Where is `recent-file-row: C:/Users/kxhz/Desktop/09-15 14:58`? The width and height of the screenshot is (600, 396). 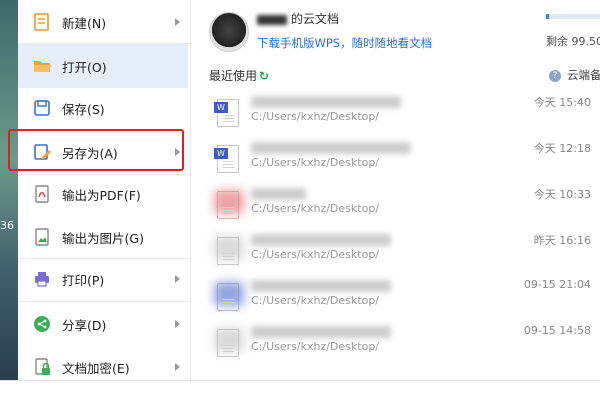
recent-file-row: C:/Users/kxhz/Desktop/09-15 14:58 is located at coordinates (395, 345).